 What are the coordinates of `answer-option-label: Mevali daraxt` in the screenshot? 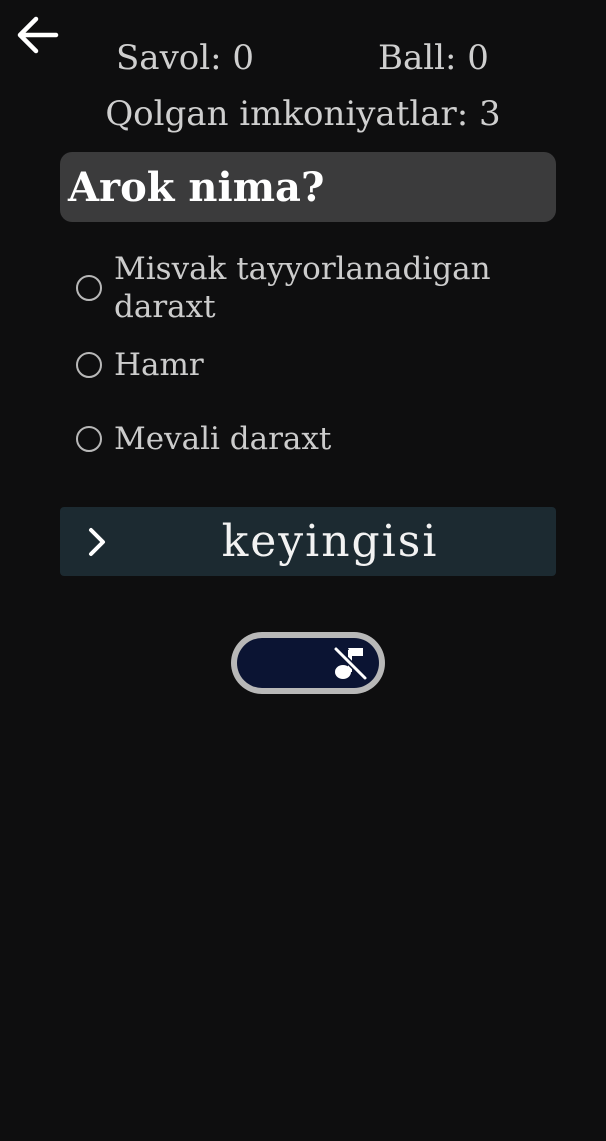 It's located at (223, 439).